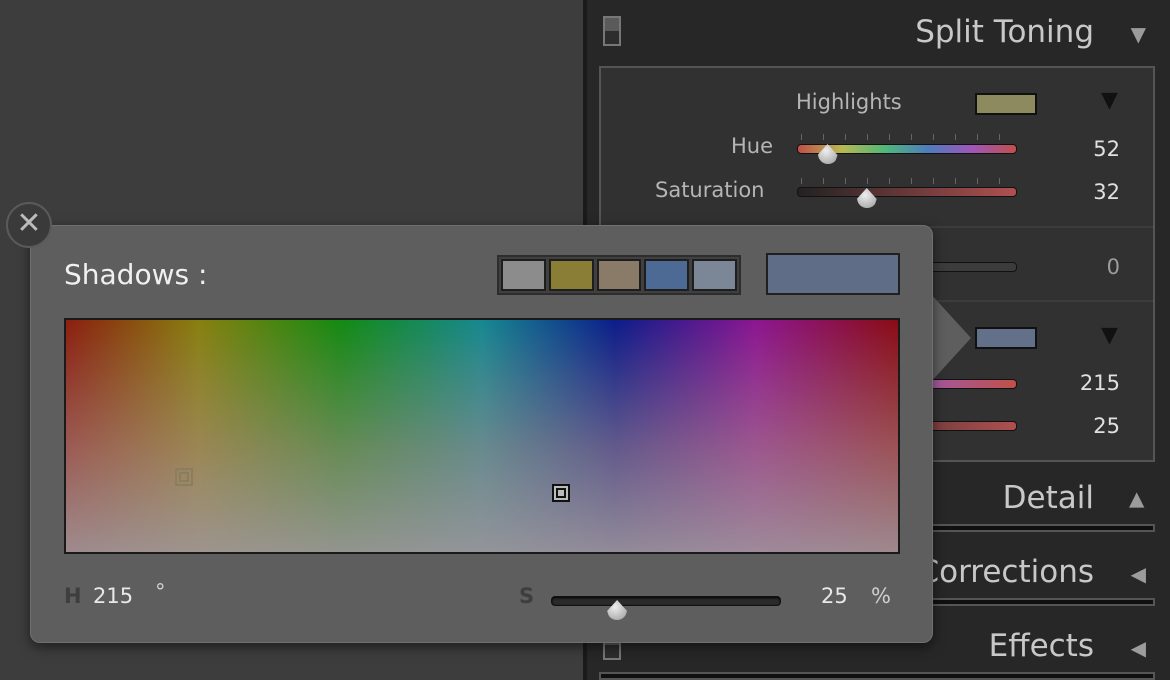 The image size is (1170, 680). What do you see at coordinates (1048, 498) in the screenshot?
I see `detail-title: Detail` at bounding box center [1048, 498].